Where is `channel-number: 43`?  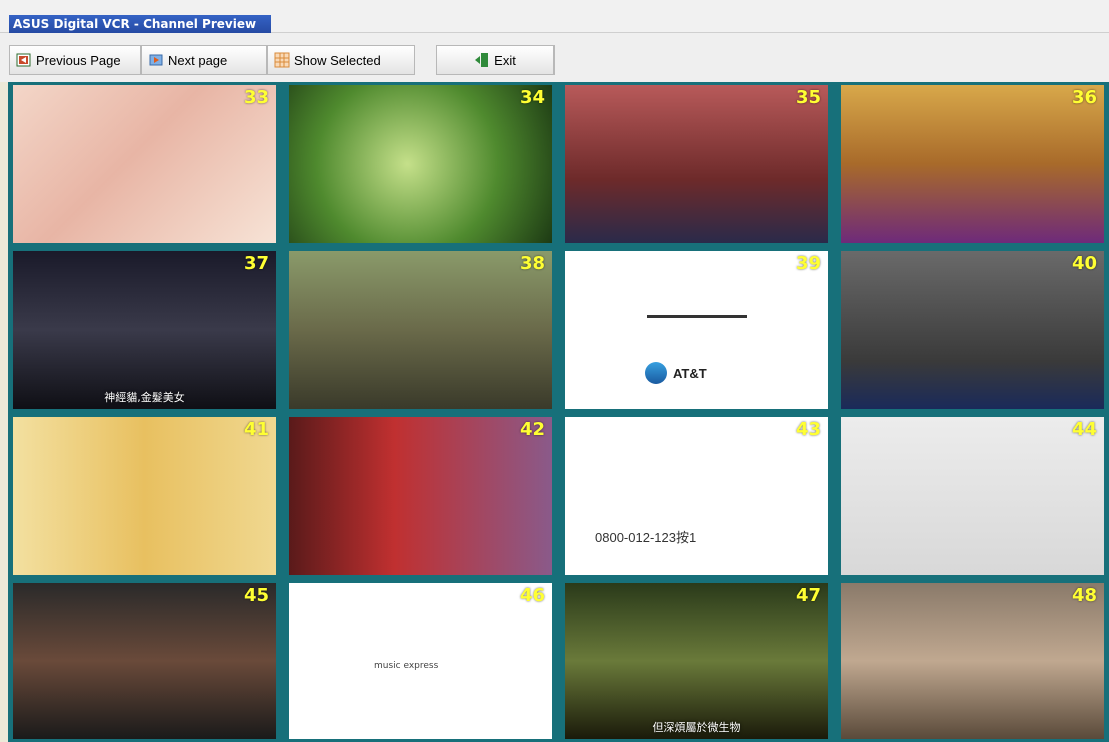
channel-number: 43 is located at coordinates (808, 429).